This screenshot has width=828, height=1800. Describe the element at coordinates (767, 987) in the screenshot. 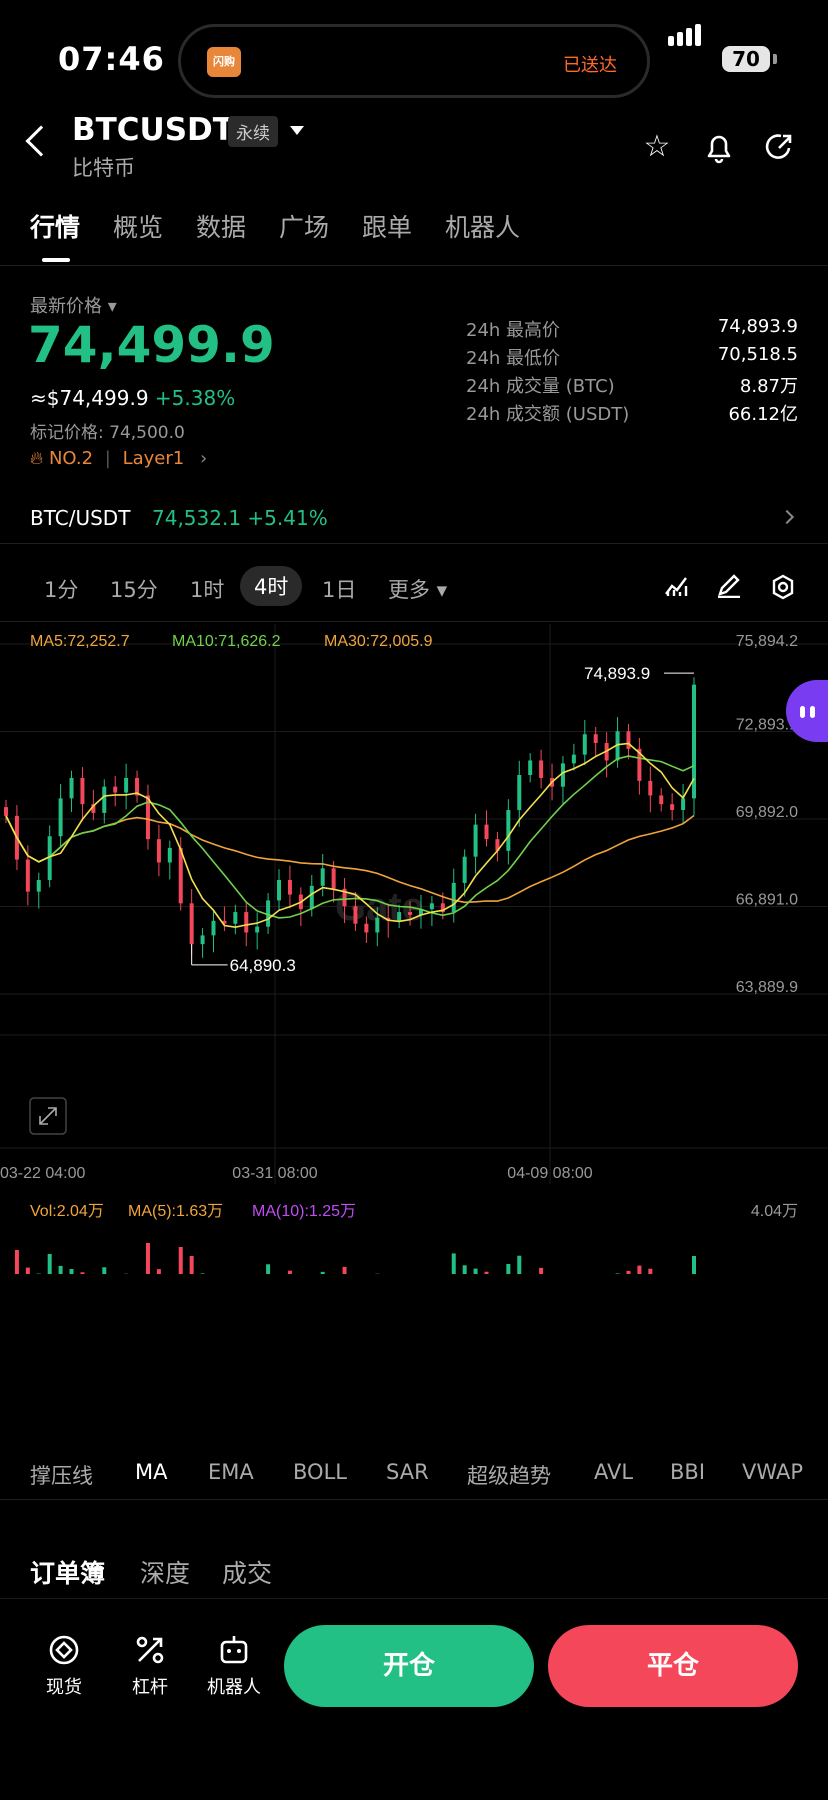

I see `y-tick-label: 63,889.9` at that location.